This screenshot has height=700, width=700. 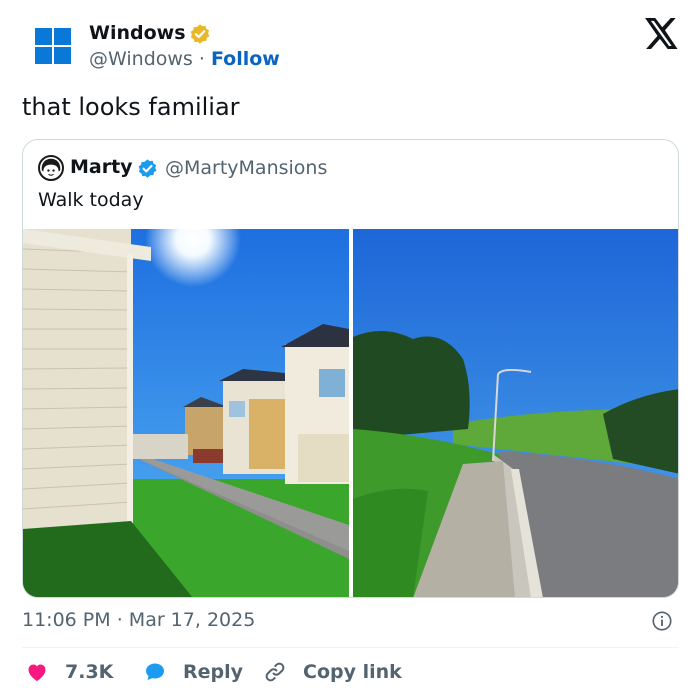 I want to click on copy-link-label: Copy link, so click(x=352, y=672).